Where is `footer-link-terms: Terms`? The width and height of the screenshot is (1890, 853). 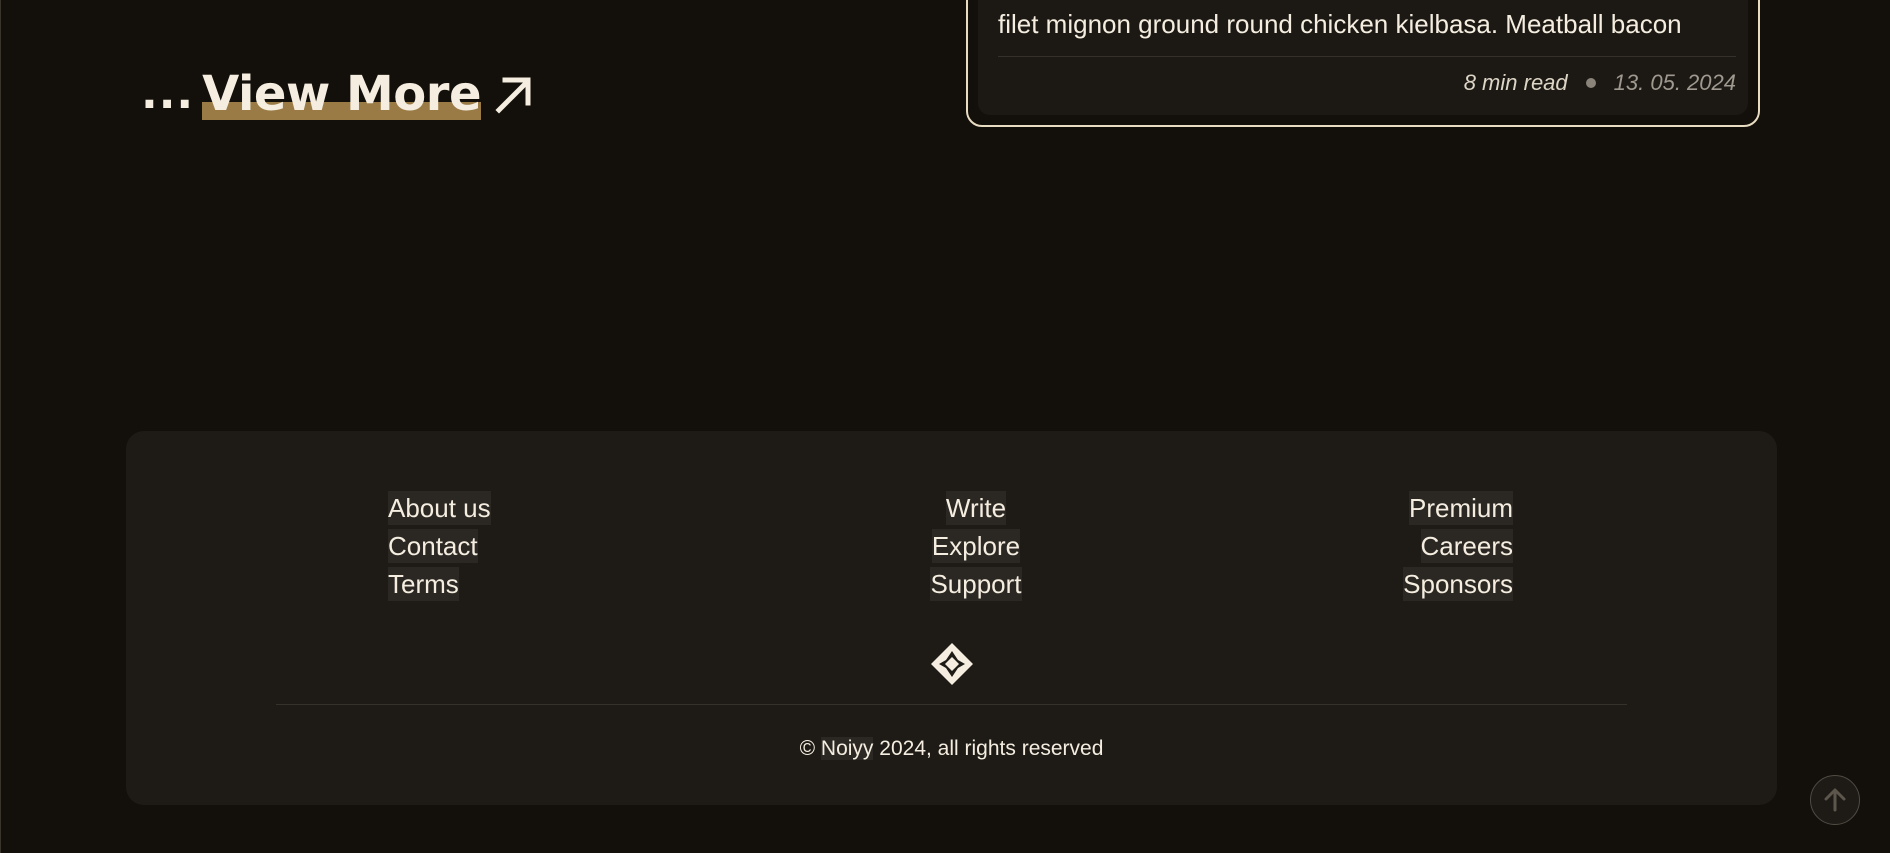
footer-link-terms: Terms is located at coordinates (423, 584).